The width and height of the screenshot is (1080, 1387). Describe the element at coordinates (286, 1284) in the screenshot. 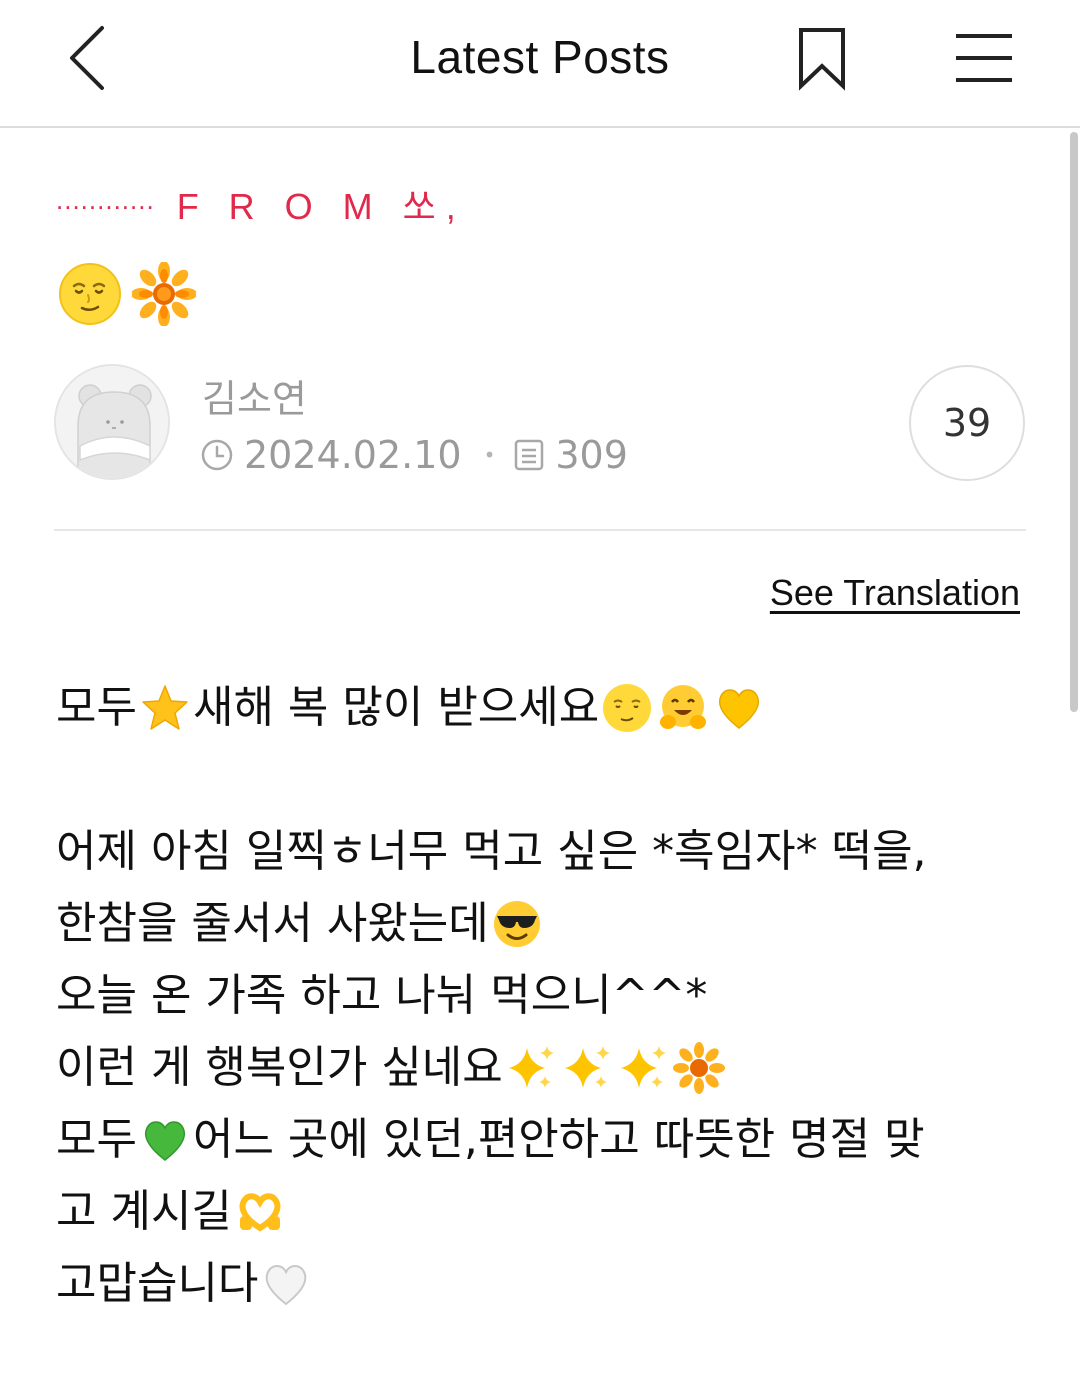

I see `white-heart-emoji-icon` at that location.